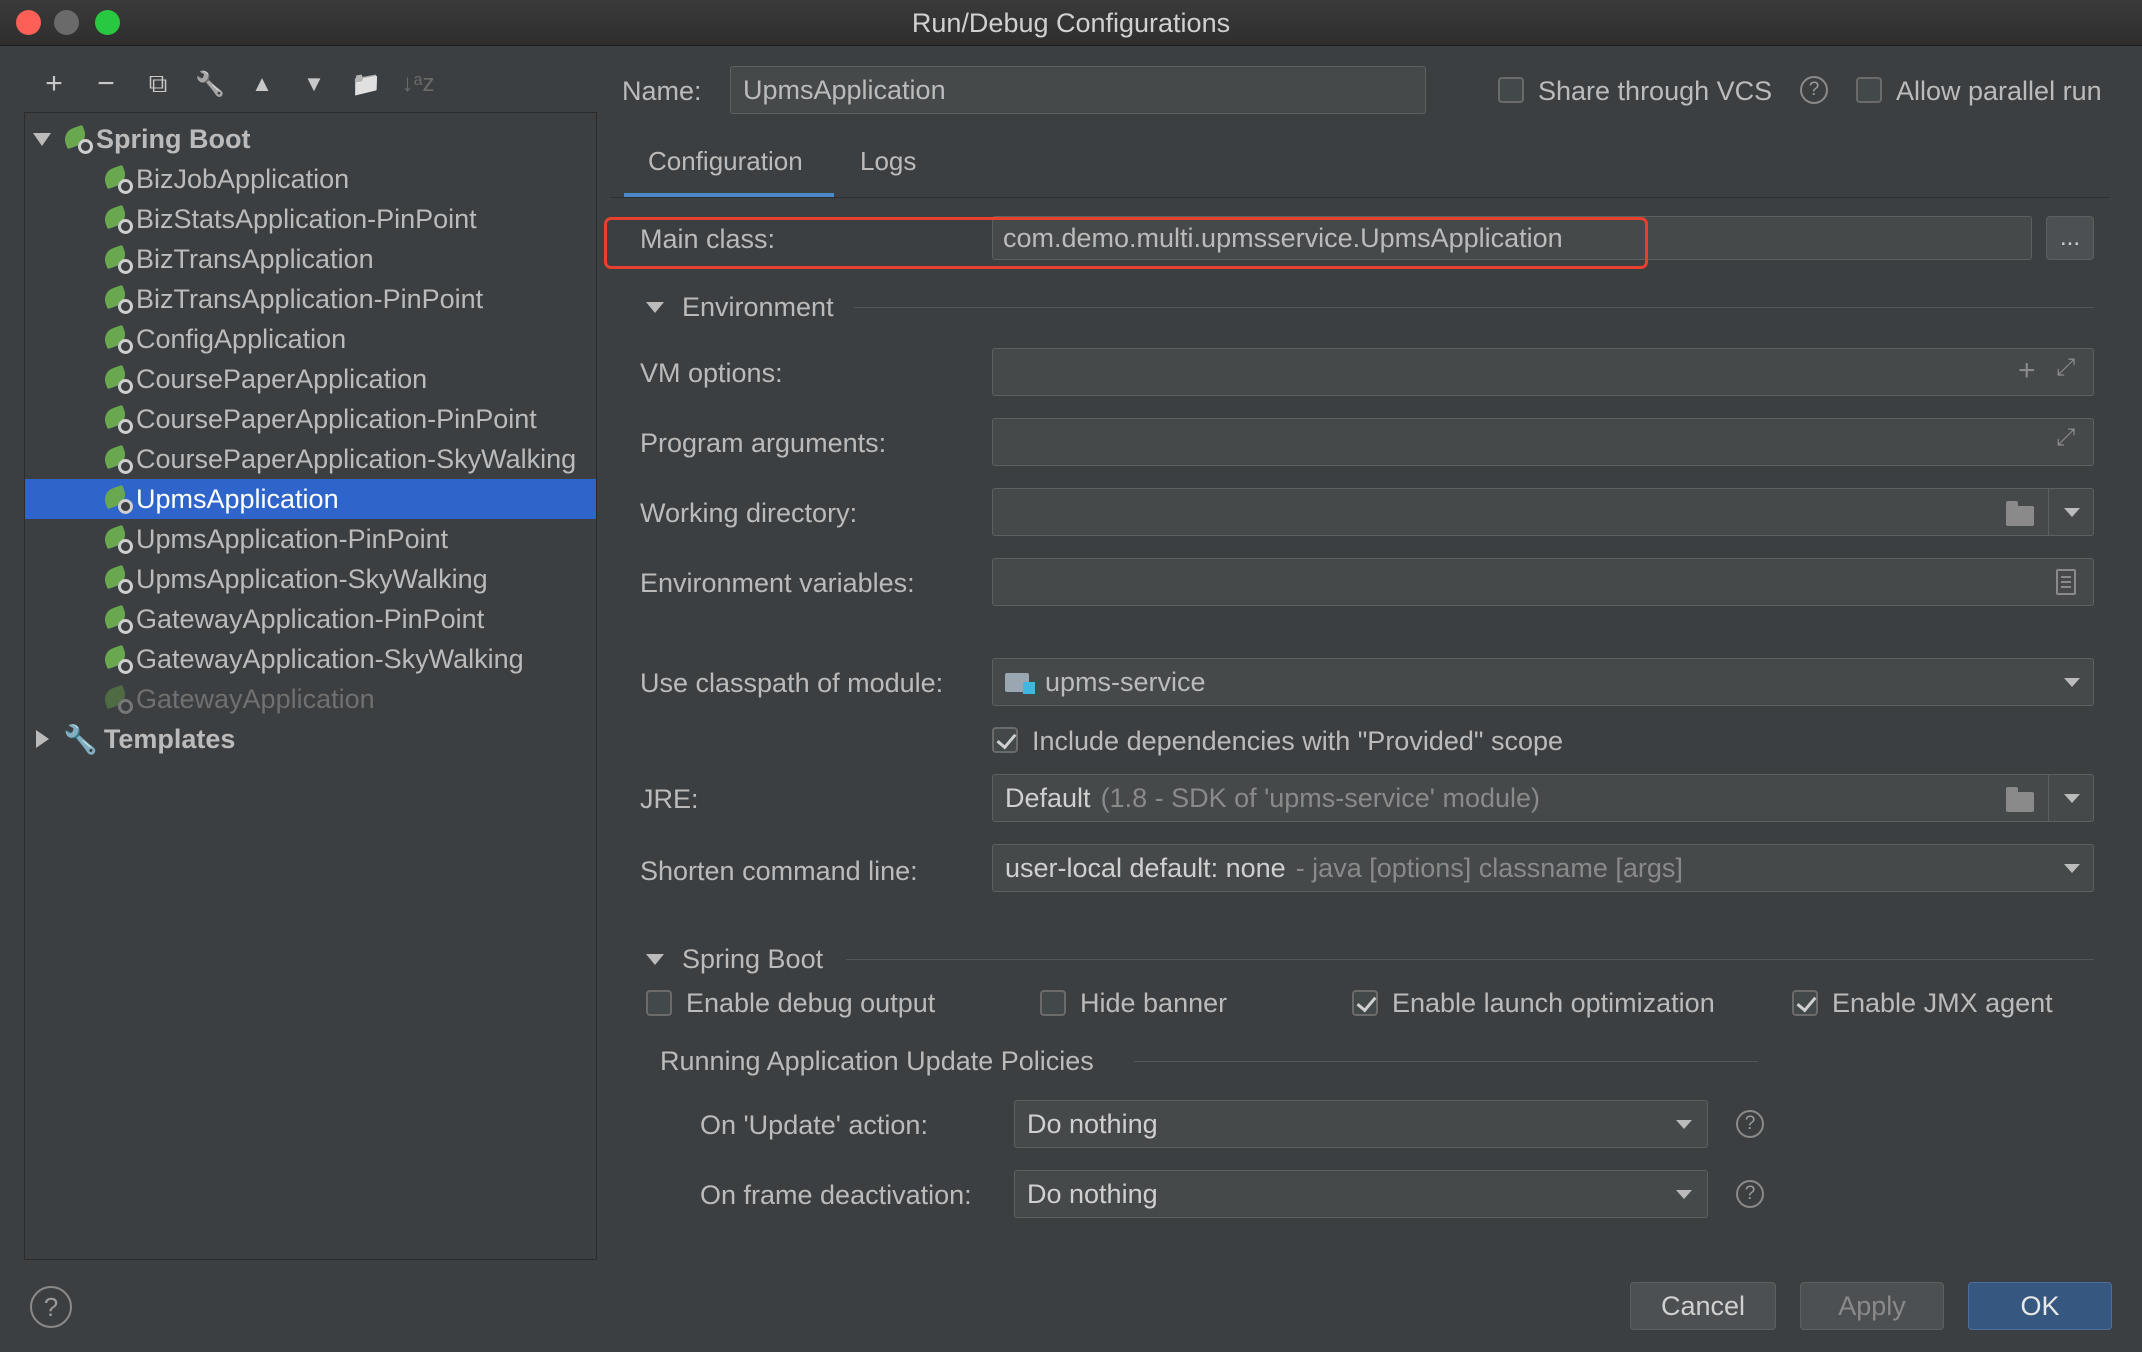  I want to click on program-arguments-label: Program arguments:, so click(763, 443).